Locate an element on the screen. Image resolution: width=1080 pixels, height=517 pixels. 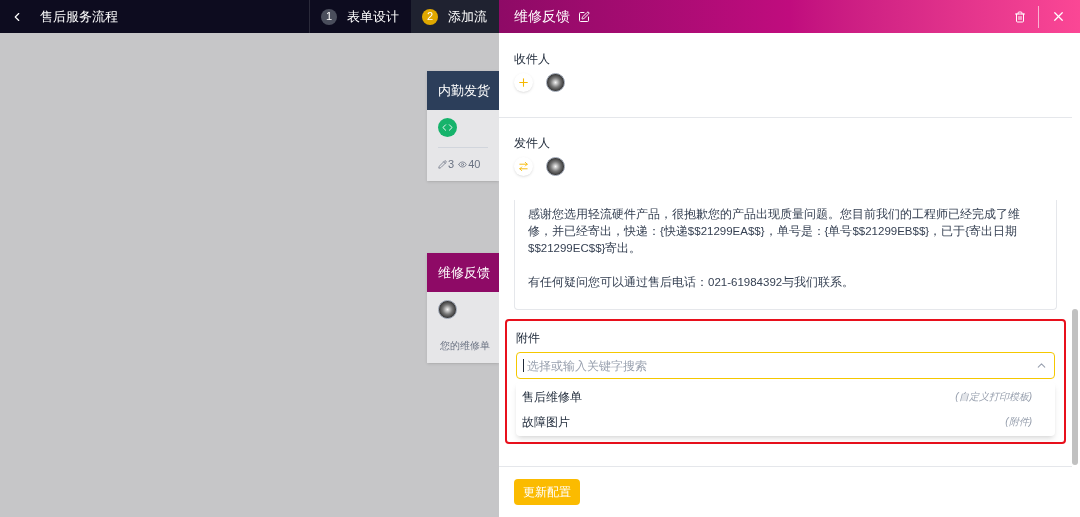
close-icon is located at coordinates (1058, 16).